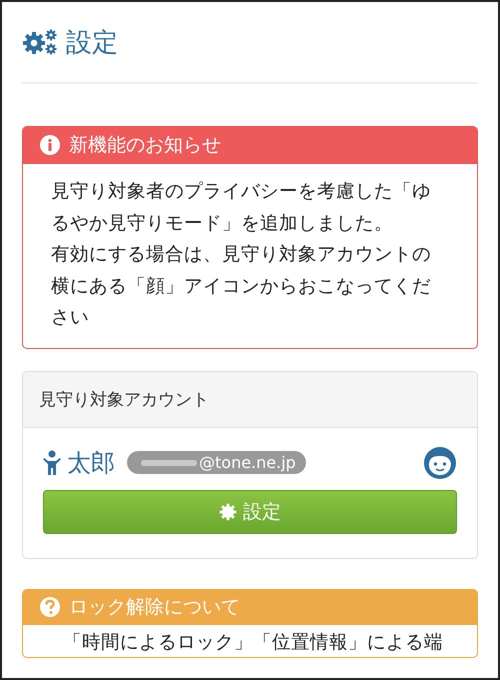  Describe the element at coordinates (241, 286) in the screenshot. I see `notice-text: 有効にする場合は、見守り対象アカウントの横にある「顔」アイコンからおこなってください` at that location.